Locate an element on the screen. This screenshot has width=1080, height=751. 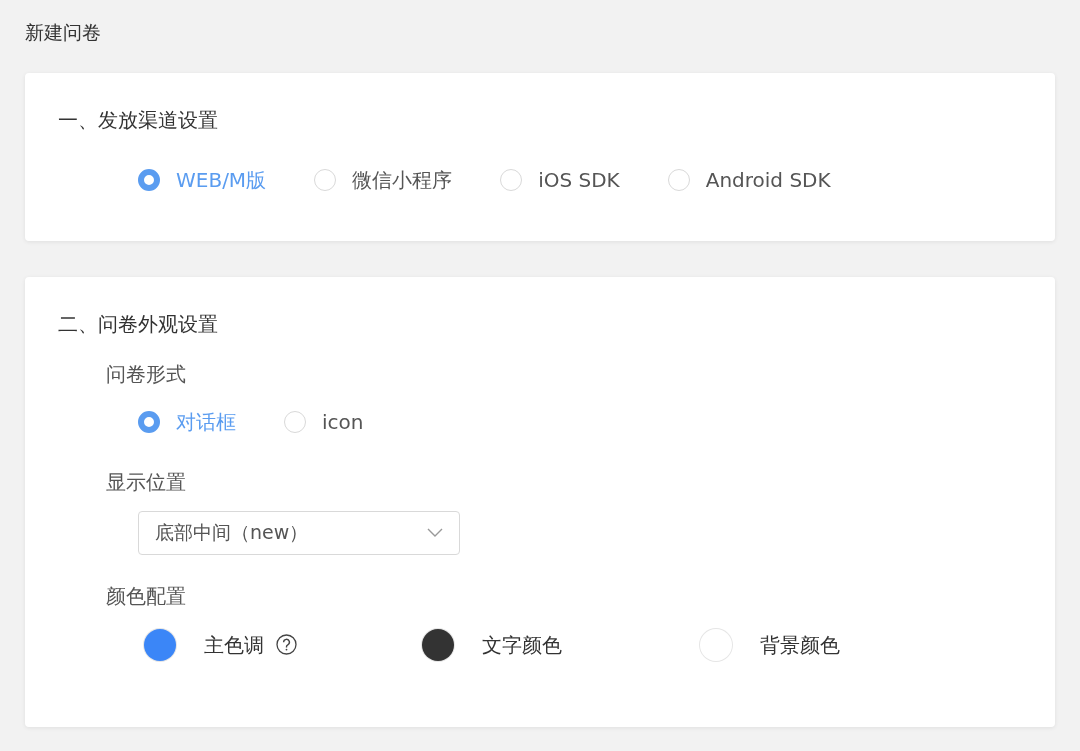
section-title: 二、问卷外观设置 is located at coordinates (138, 324).